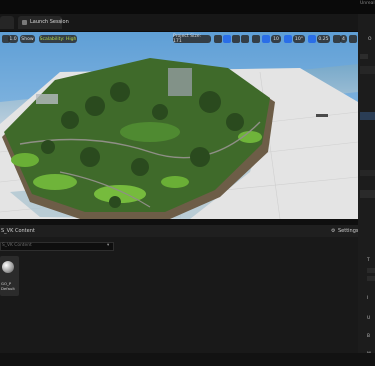 This screenshot has height=366, width=375. Describe the element at coordinates (369, 336) in the screenshot. I see `item-b-label: B` at that location.